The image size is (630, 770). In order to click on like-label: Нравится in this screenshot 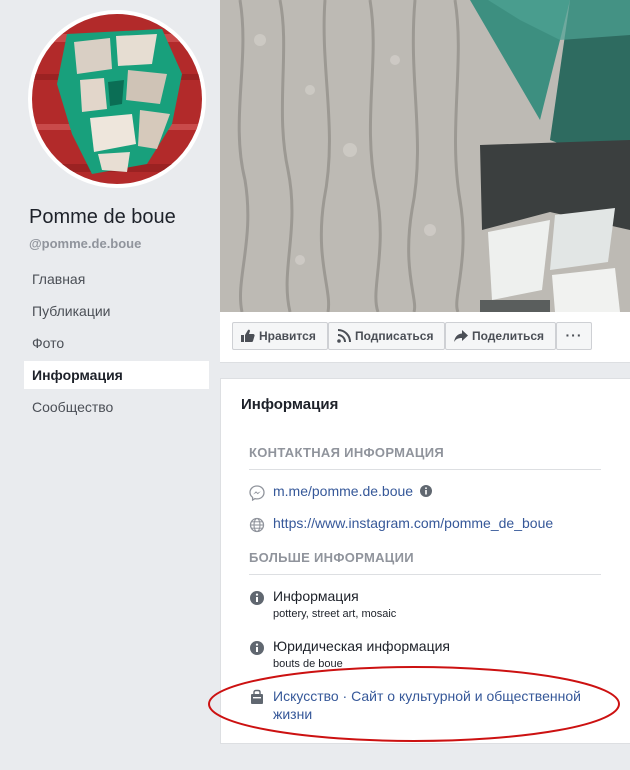, I will do `click(287, 336)`.